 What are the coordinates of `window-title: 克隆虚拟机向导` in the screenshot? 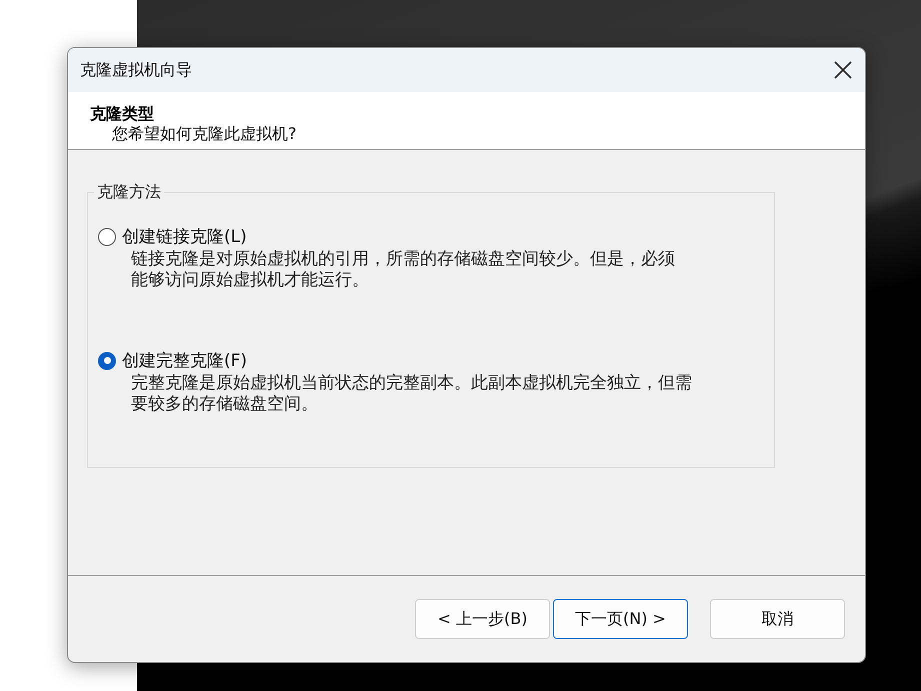 It's located at (136, 70).